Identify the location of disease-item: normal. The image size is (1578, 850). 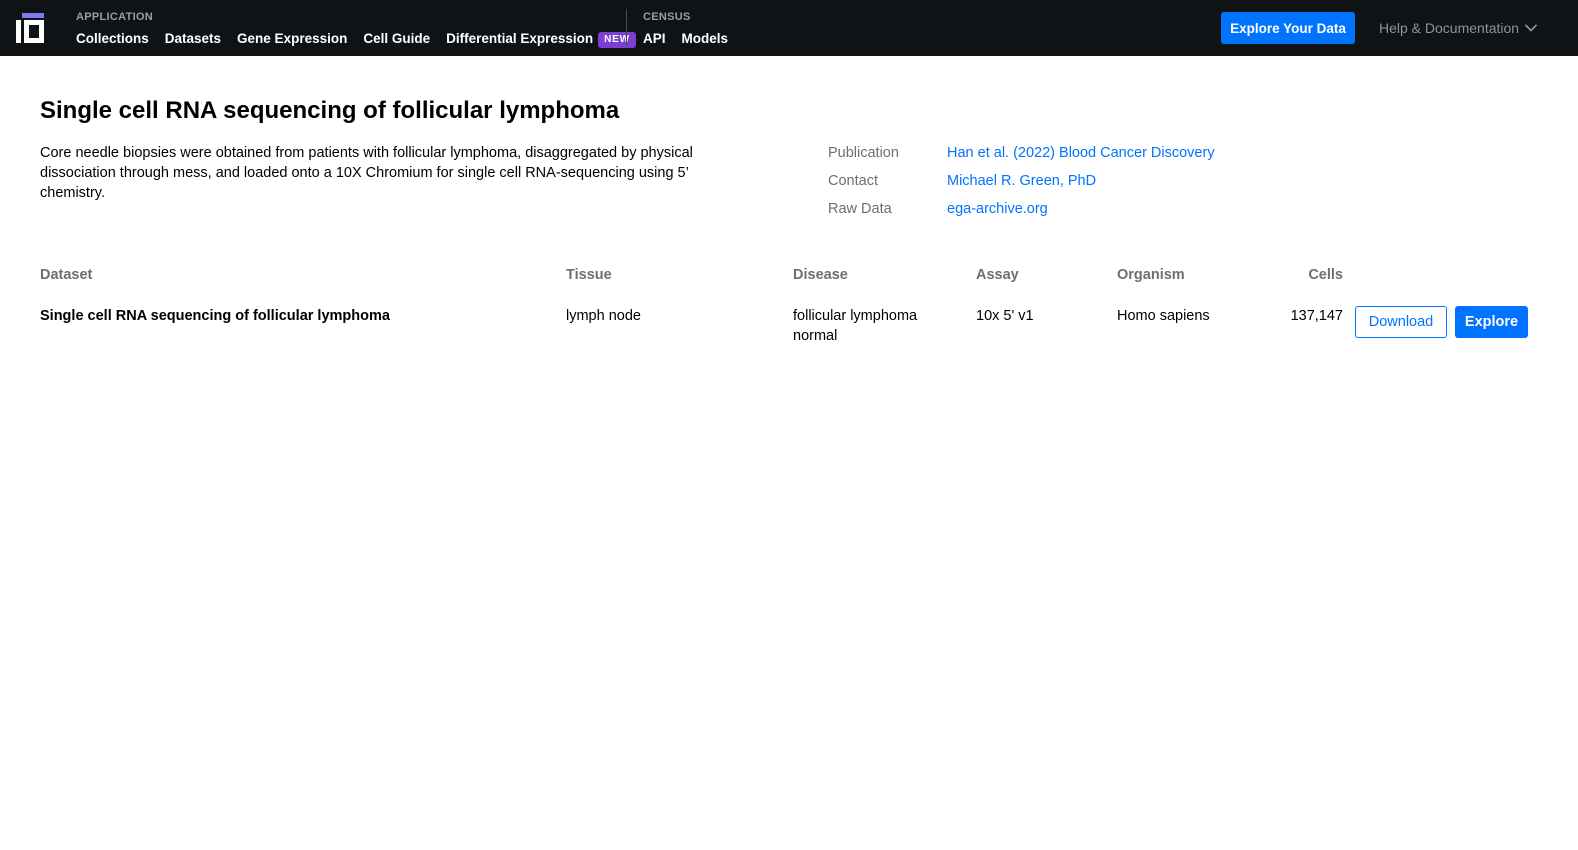
(815, 336).